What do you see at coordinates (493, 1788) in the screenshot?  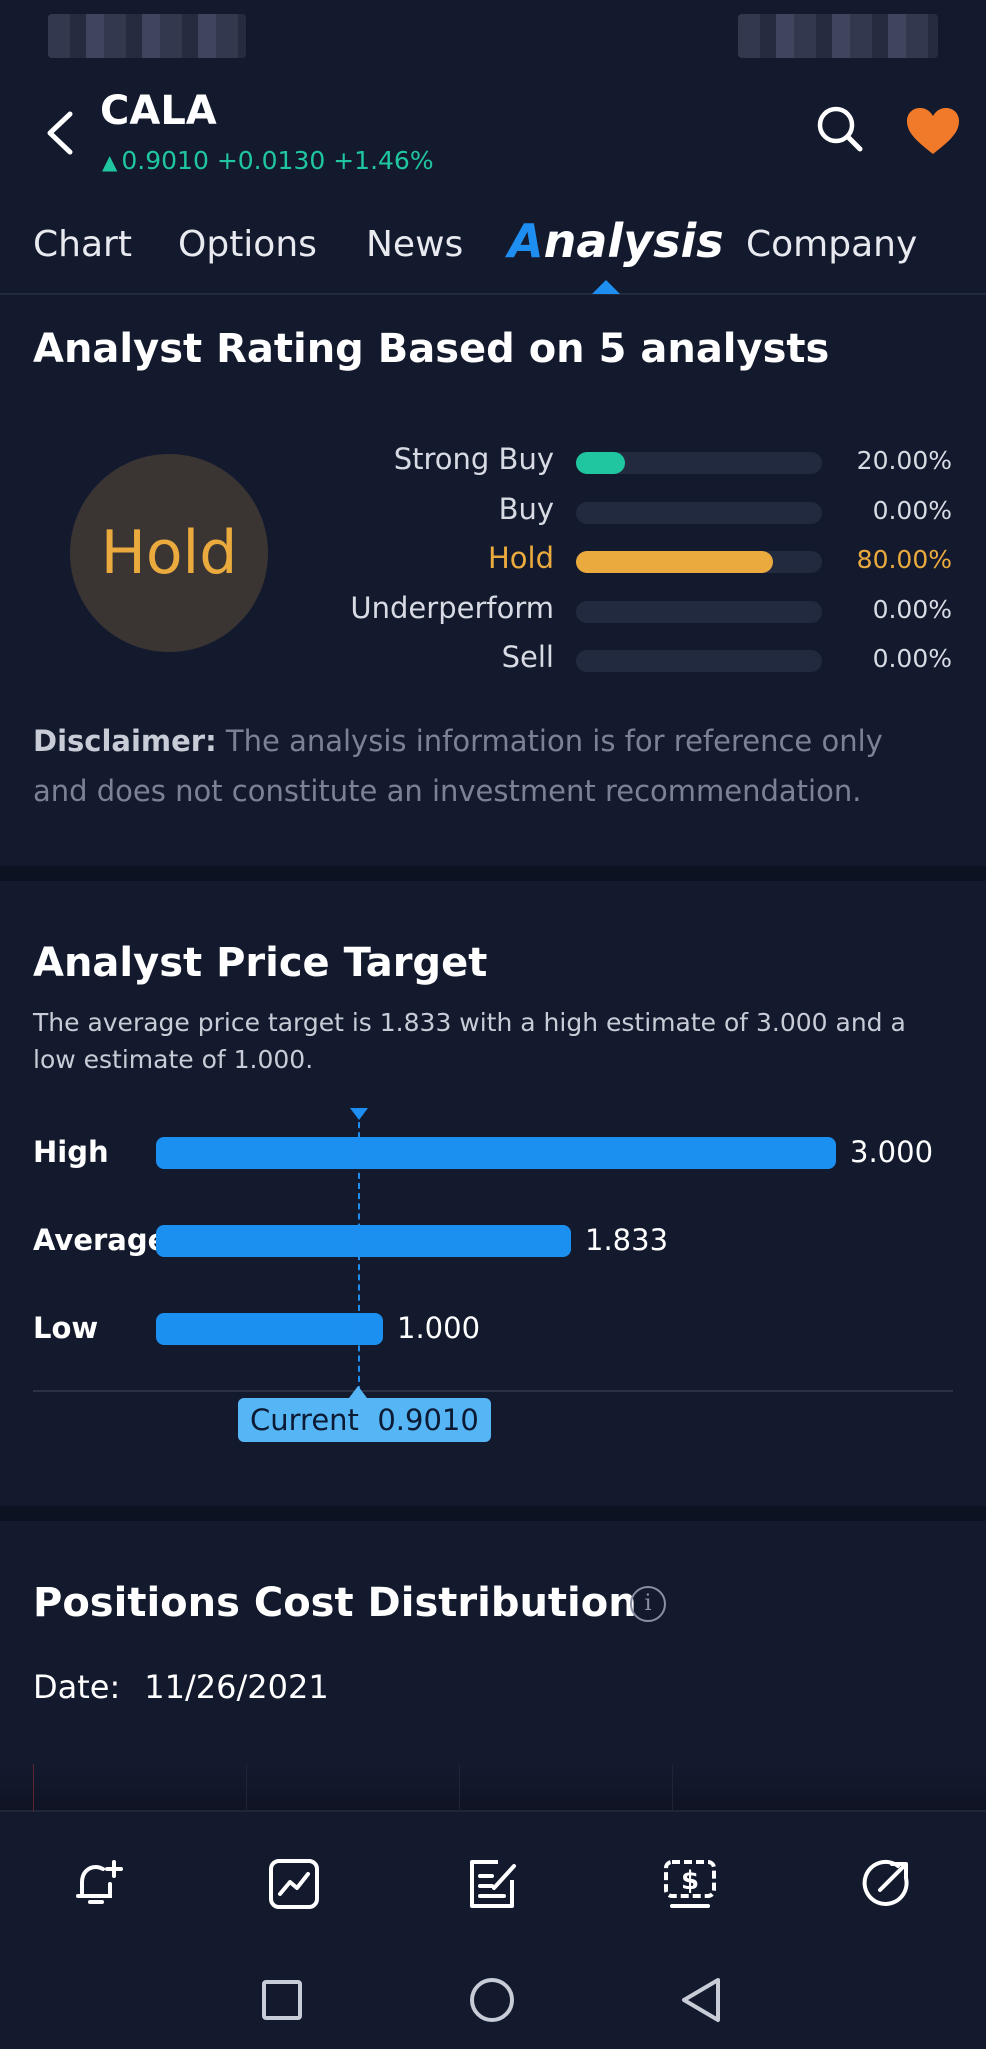 I see `cost-distribution-chart` at bounding box center [493, 1788].